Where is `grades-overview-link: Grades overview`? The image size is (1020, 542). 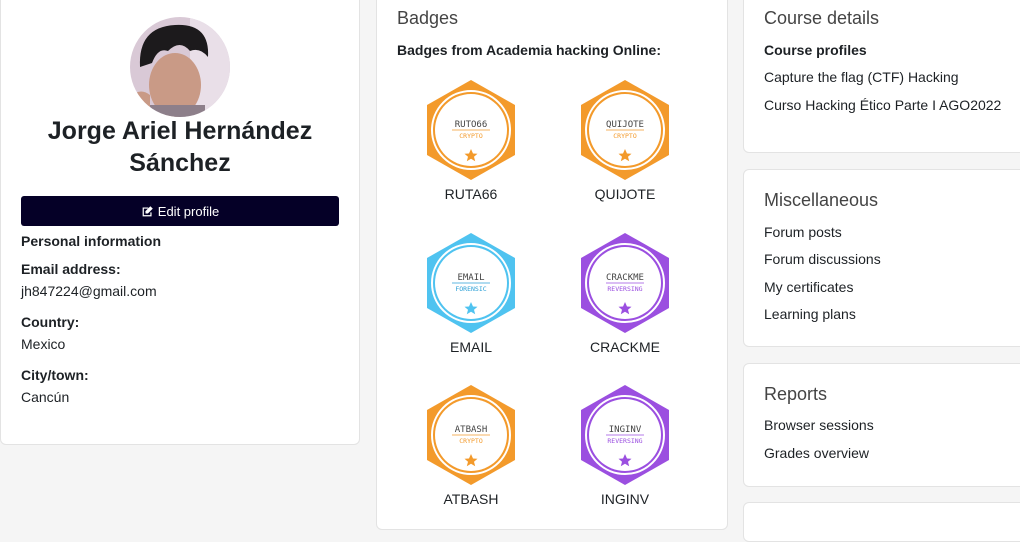
grades-overview-link: Grades overview is located at coordinates (816, 453).